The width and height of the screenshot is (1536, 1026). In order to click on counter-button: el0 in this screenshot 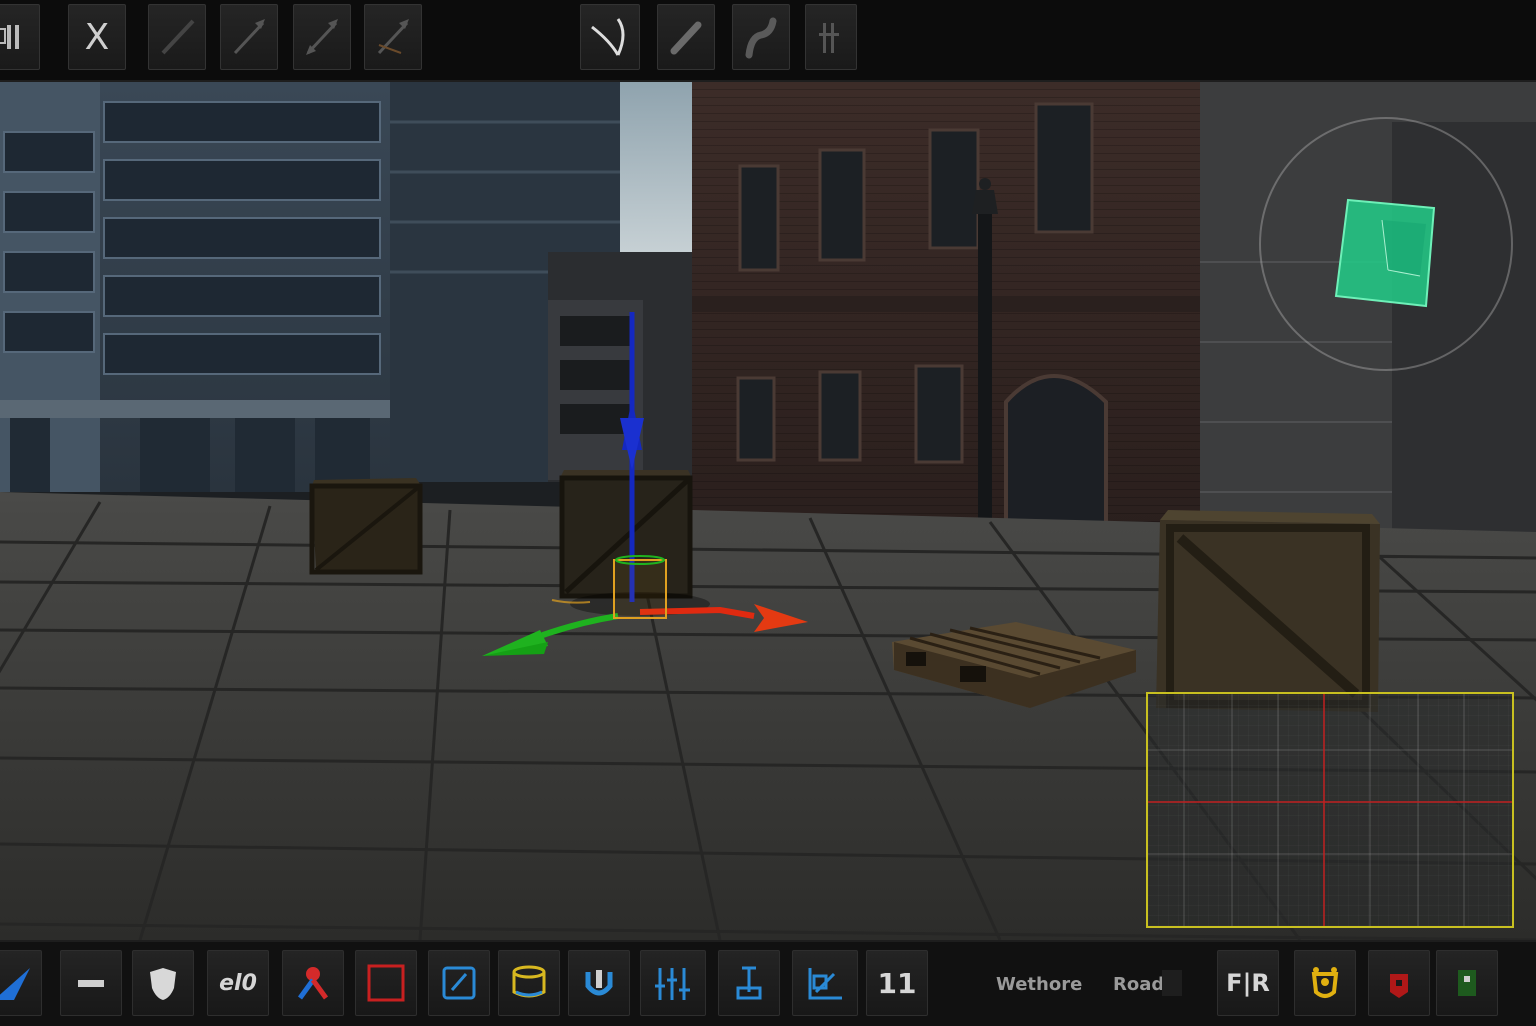, I will do `click(238, 983)`.